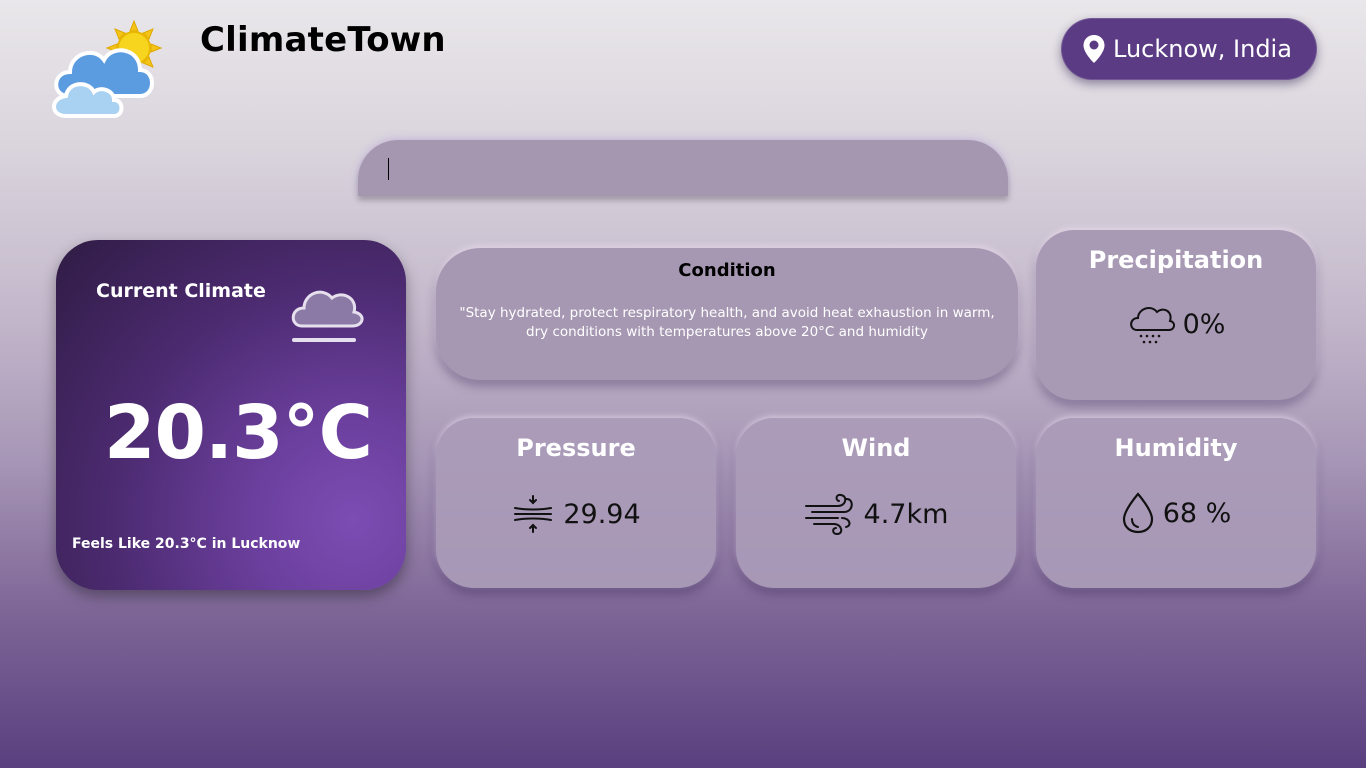  I want to click on pressure-icon, so click(533, 514).